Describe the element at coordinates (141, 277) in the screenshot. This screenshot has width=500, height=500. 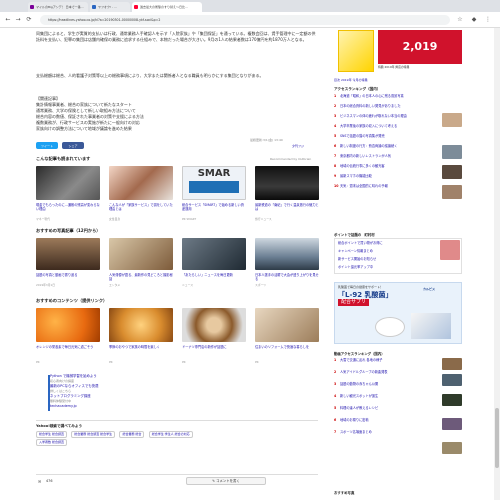
I see `photo-caption: 人気俳優が語る、最新作の見どころと撮影秘話` at that location.